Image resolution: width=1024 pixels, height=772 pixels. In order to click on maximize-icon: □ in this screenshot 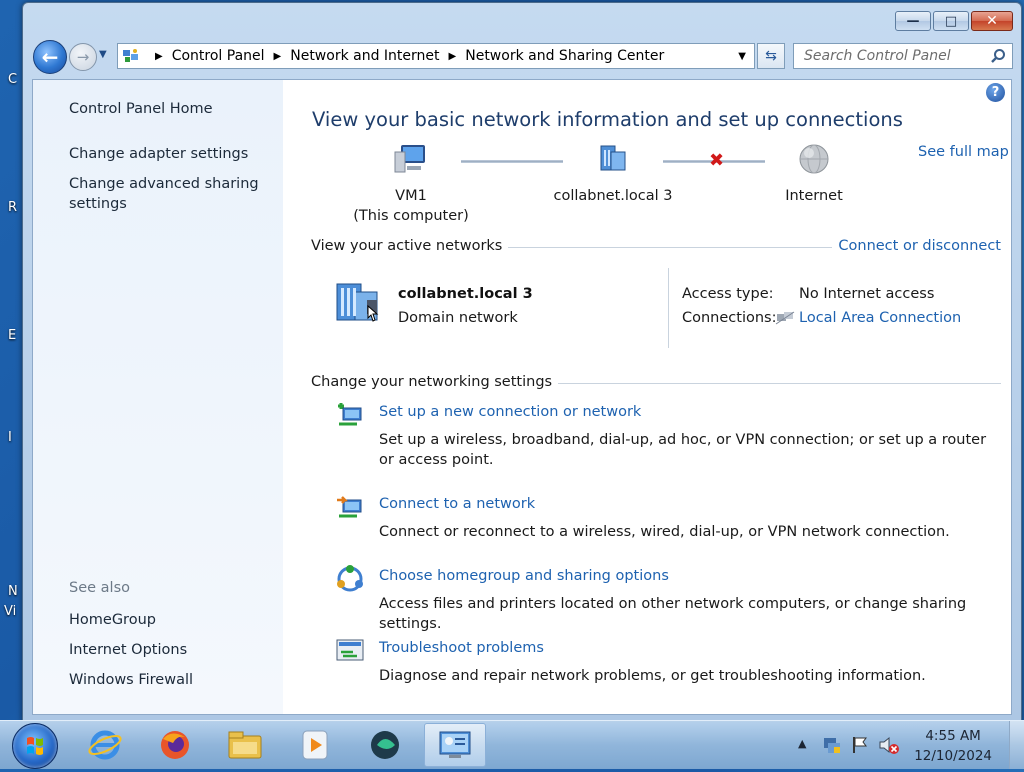, I will do `click(951, 21)`.